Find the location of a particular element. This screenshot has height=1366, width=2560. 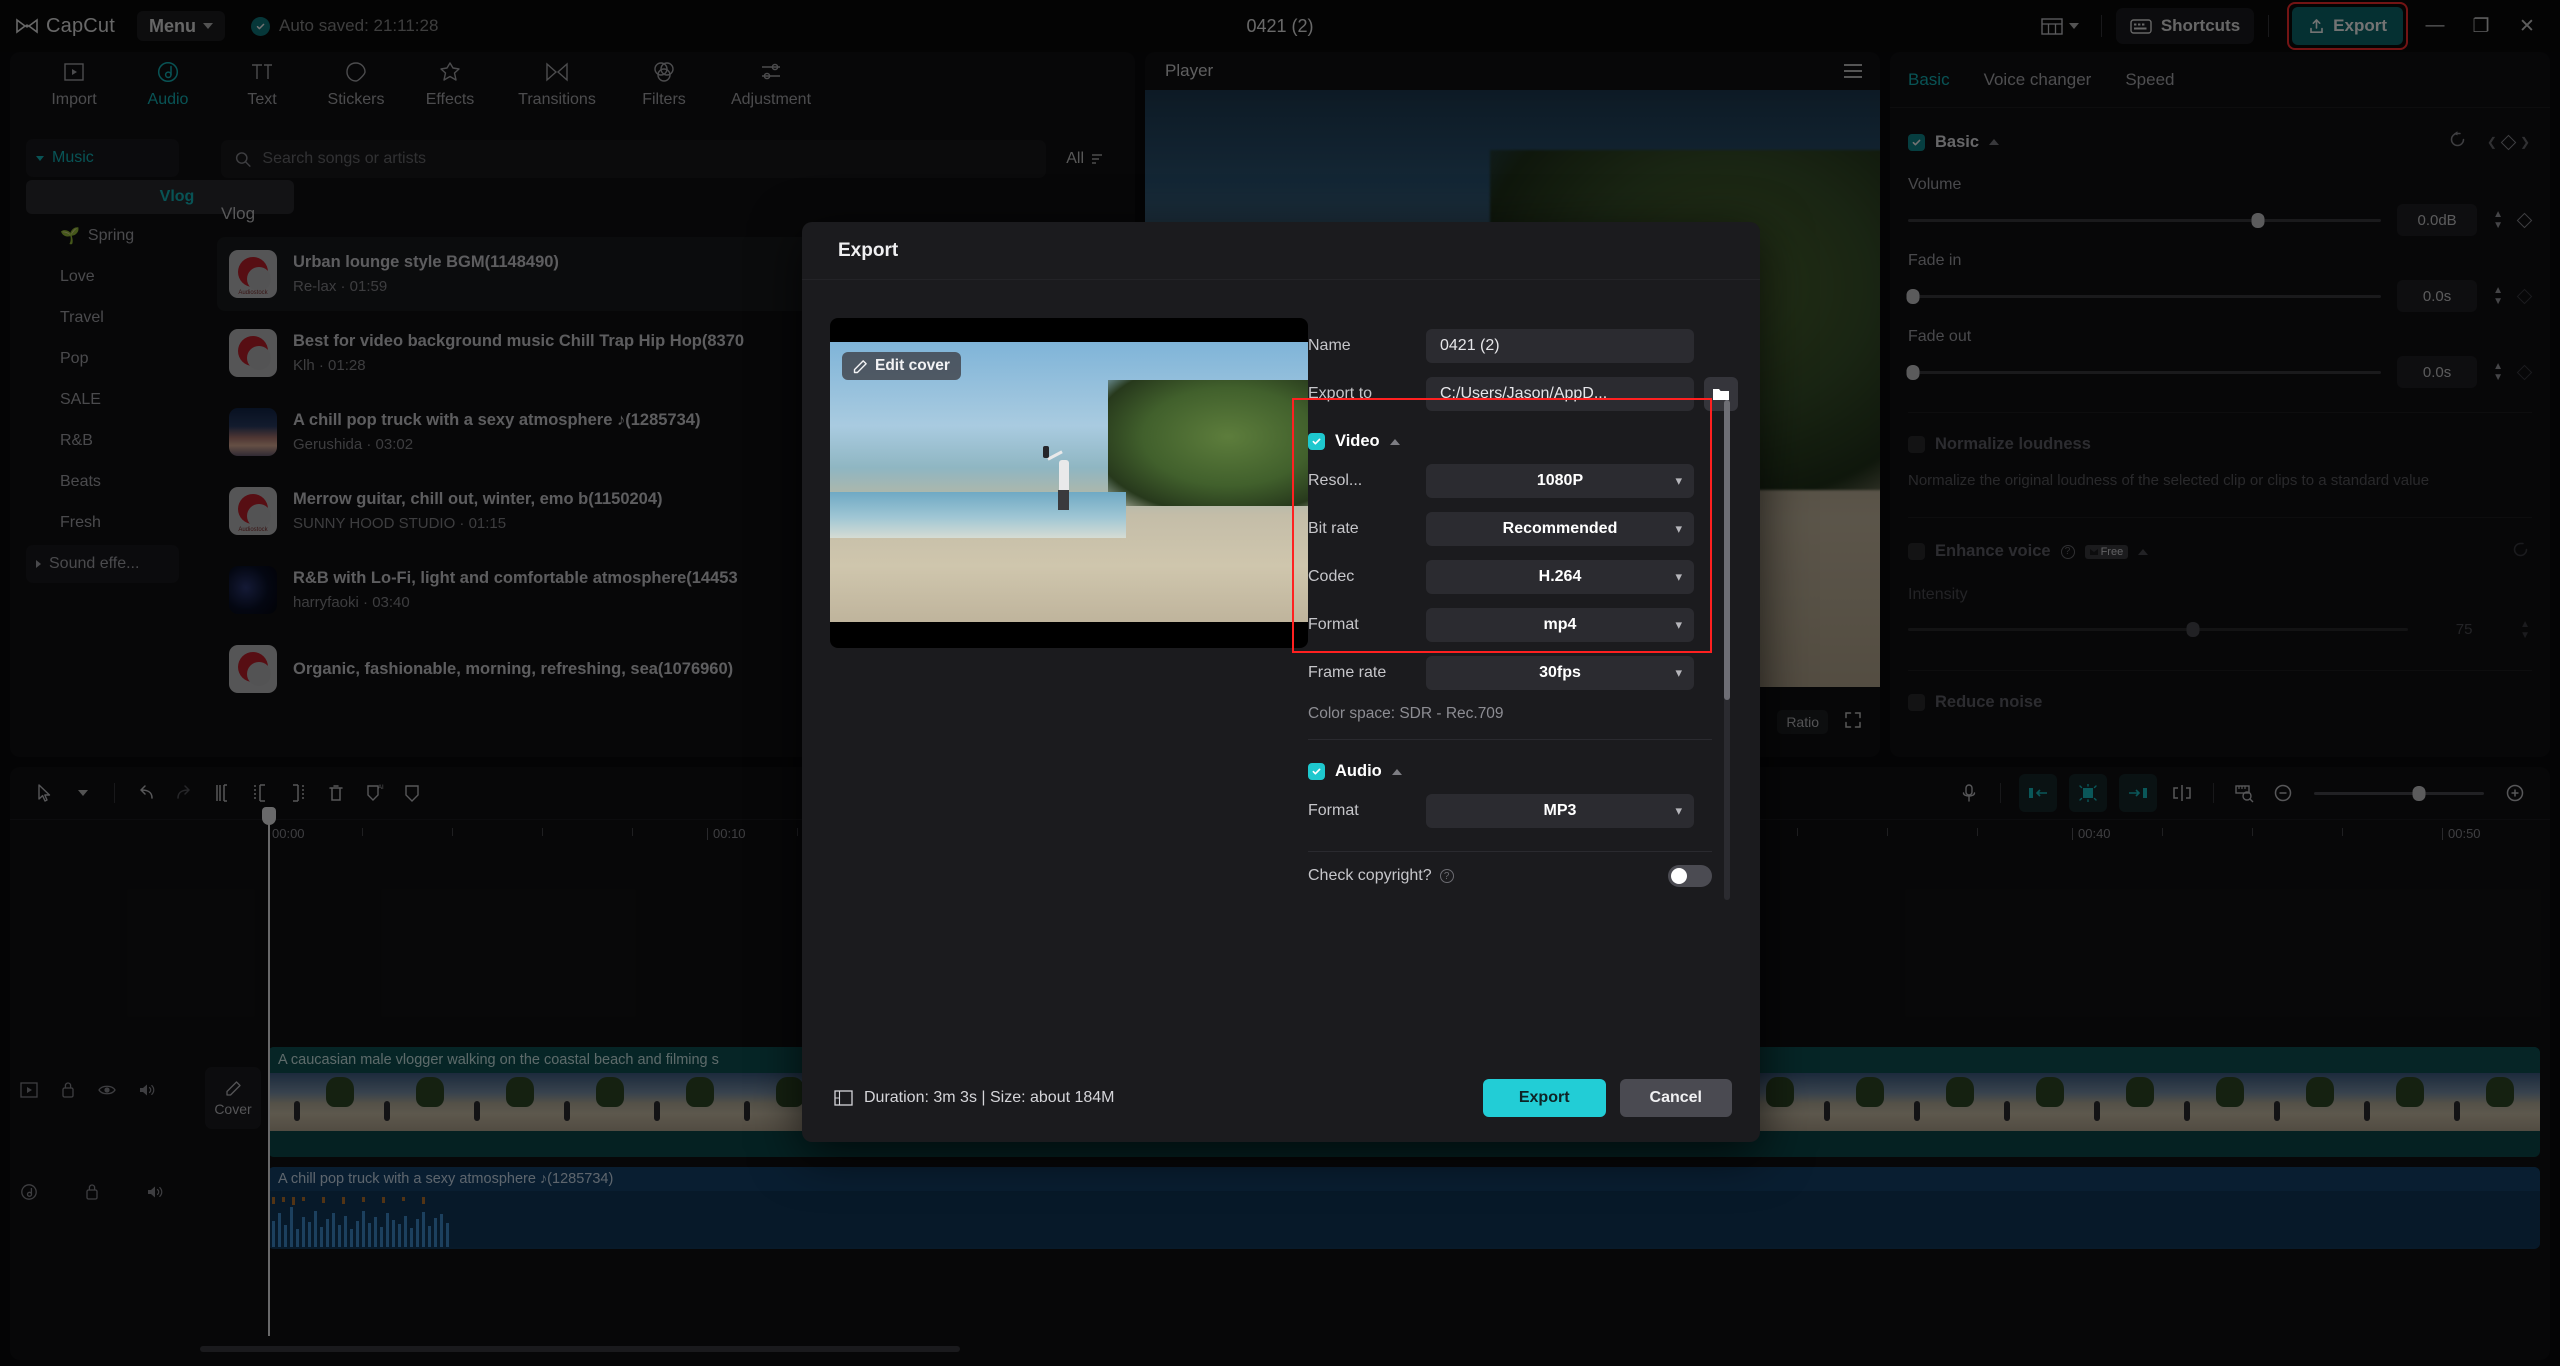

copyright-toggle is located at coordinates (1690, 876).